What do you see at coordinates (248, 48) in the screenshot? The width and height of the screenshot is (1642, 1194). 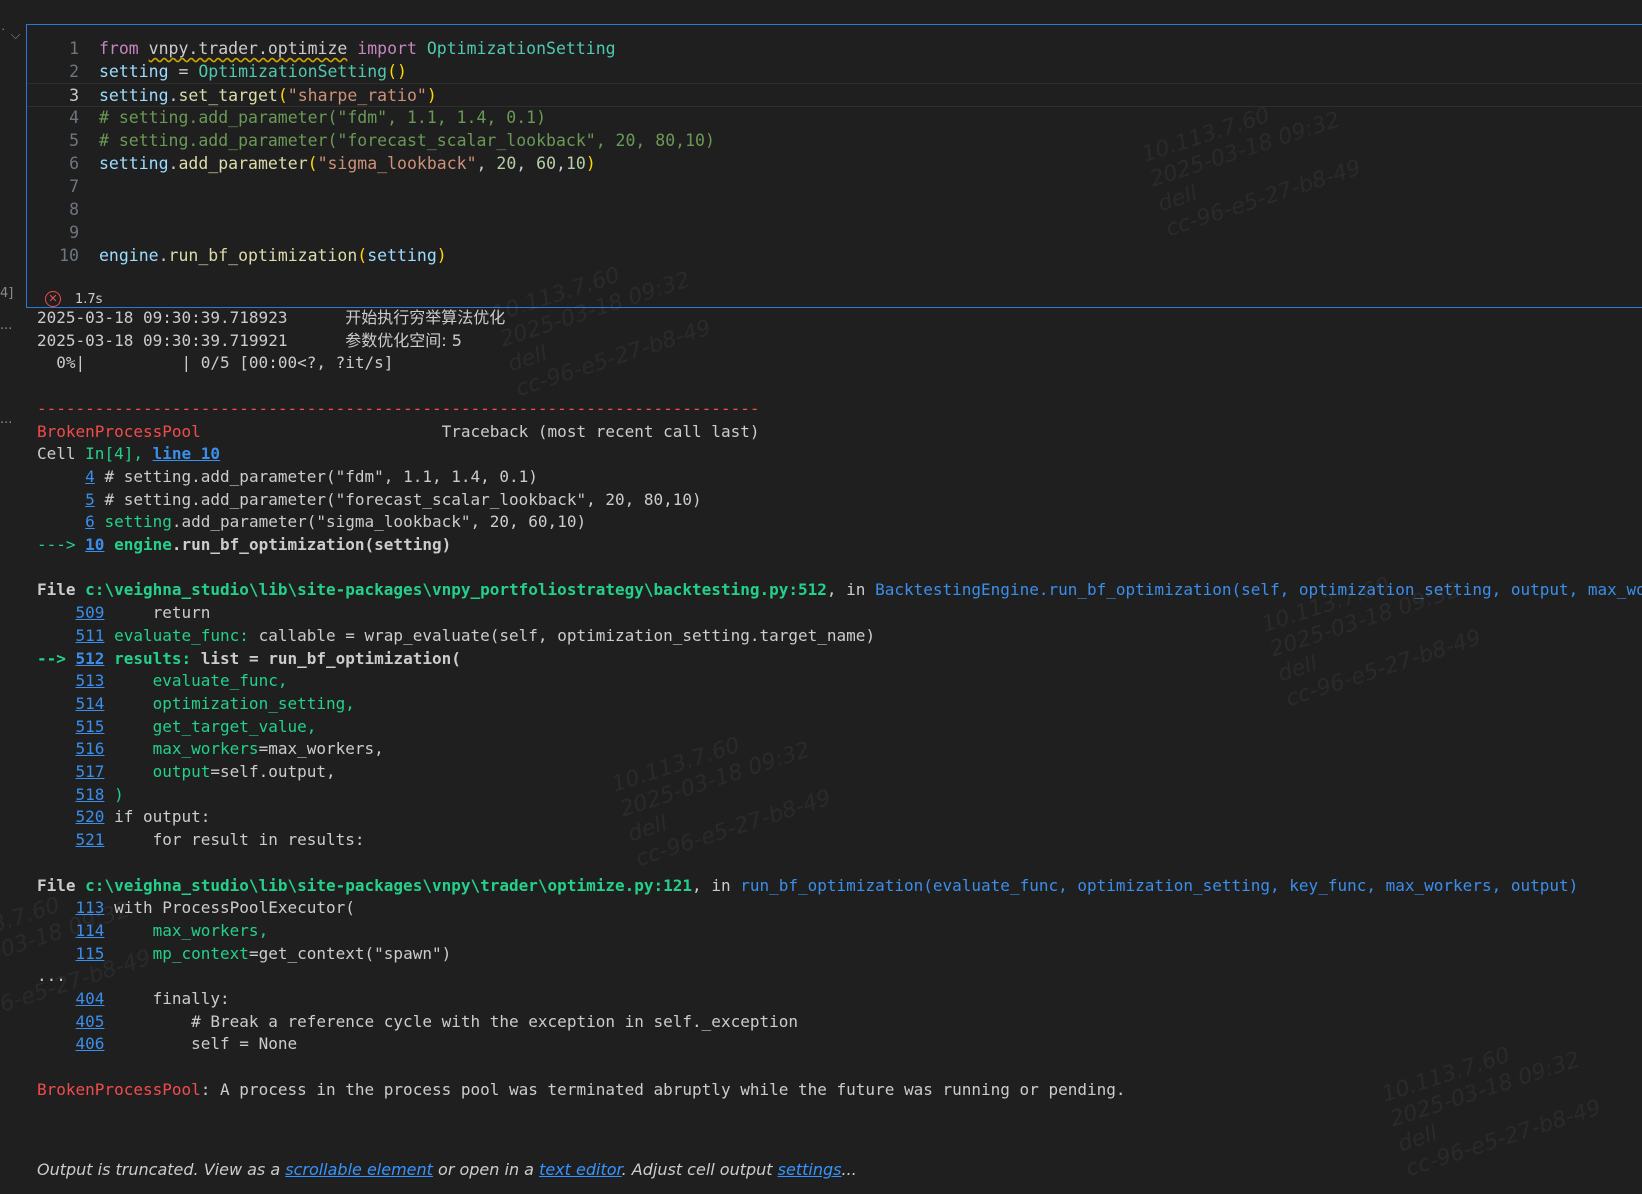 I see `code-token: vnpy.trader.optimize` at bounding box center [248, 48].